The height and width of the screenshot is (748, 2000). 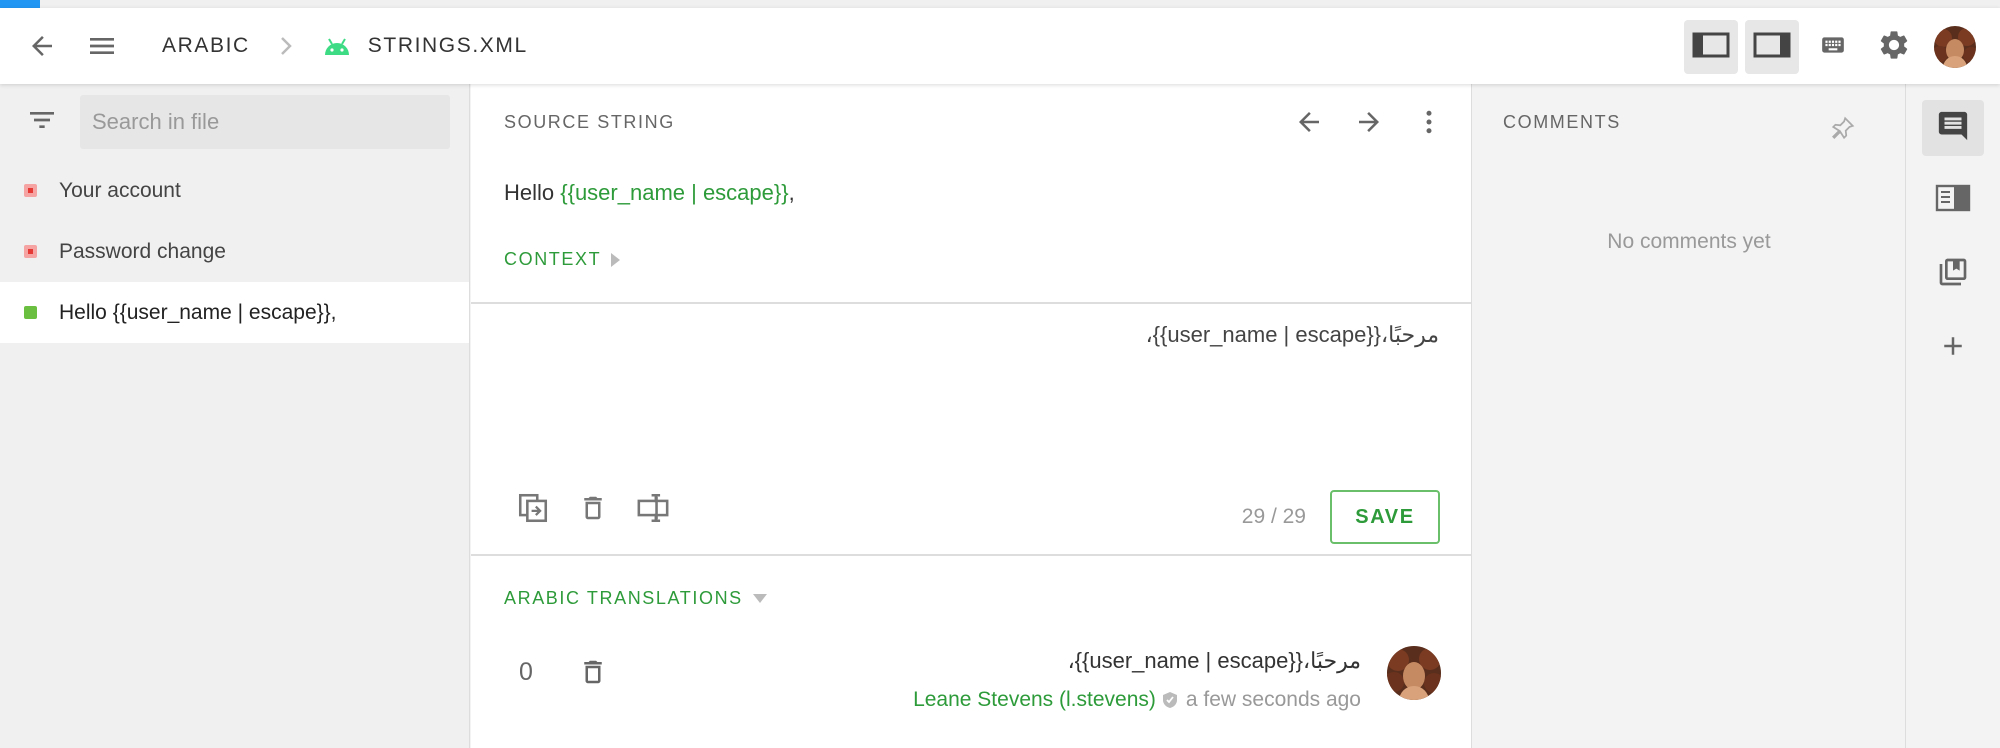 What do you see at coordinates (1214, 660) in the screenshot?
I see `translation-text: مرحبًا،{{user_name | escape}}،` at bounding box center [1214, 660].